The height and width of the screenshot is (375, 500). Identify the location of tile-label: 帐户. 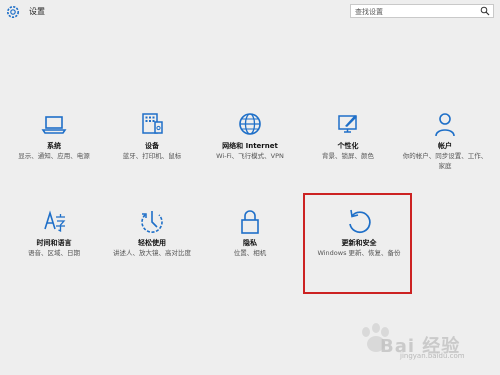
(445, 146).